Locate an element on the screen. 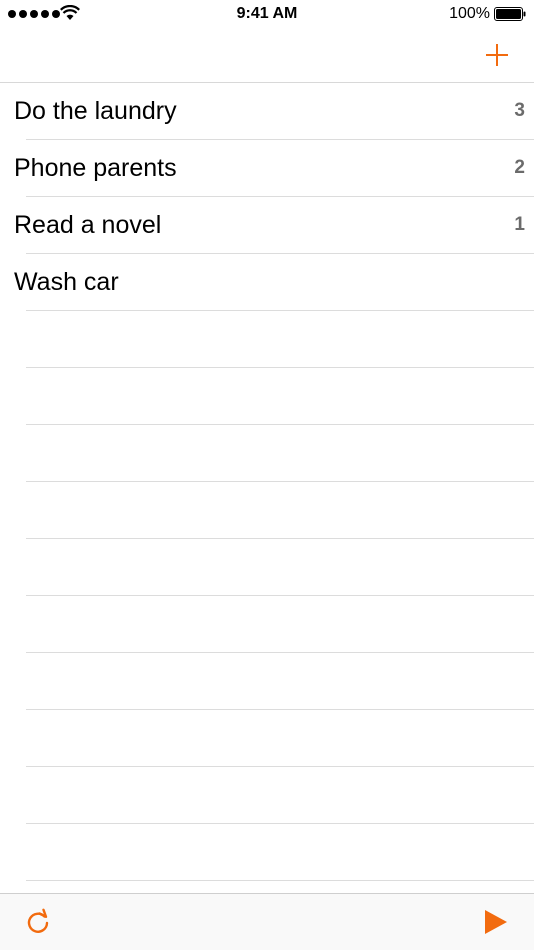  play-icon is located at coordinates (496, 922).